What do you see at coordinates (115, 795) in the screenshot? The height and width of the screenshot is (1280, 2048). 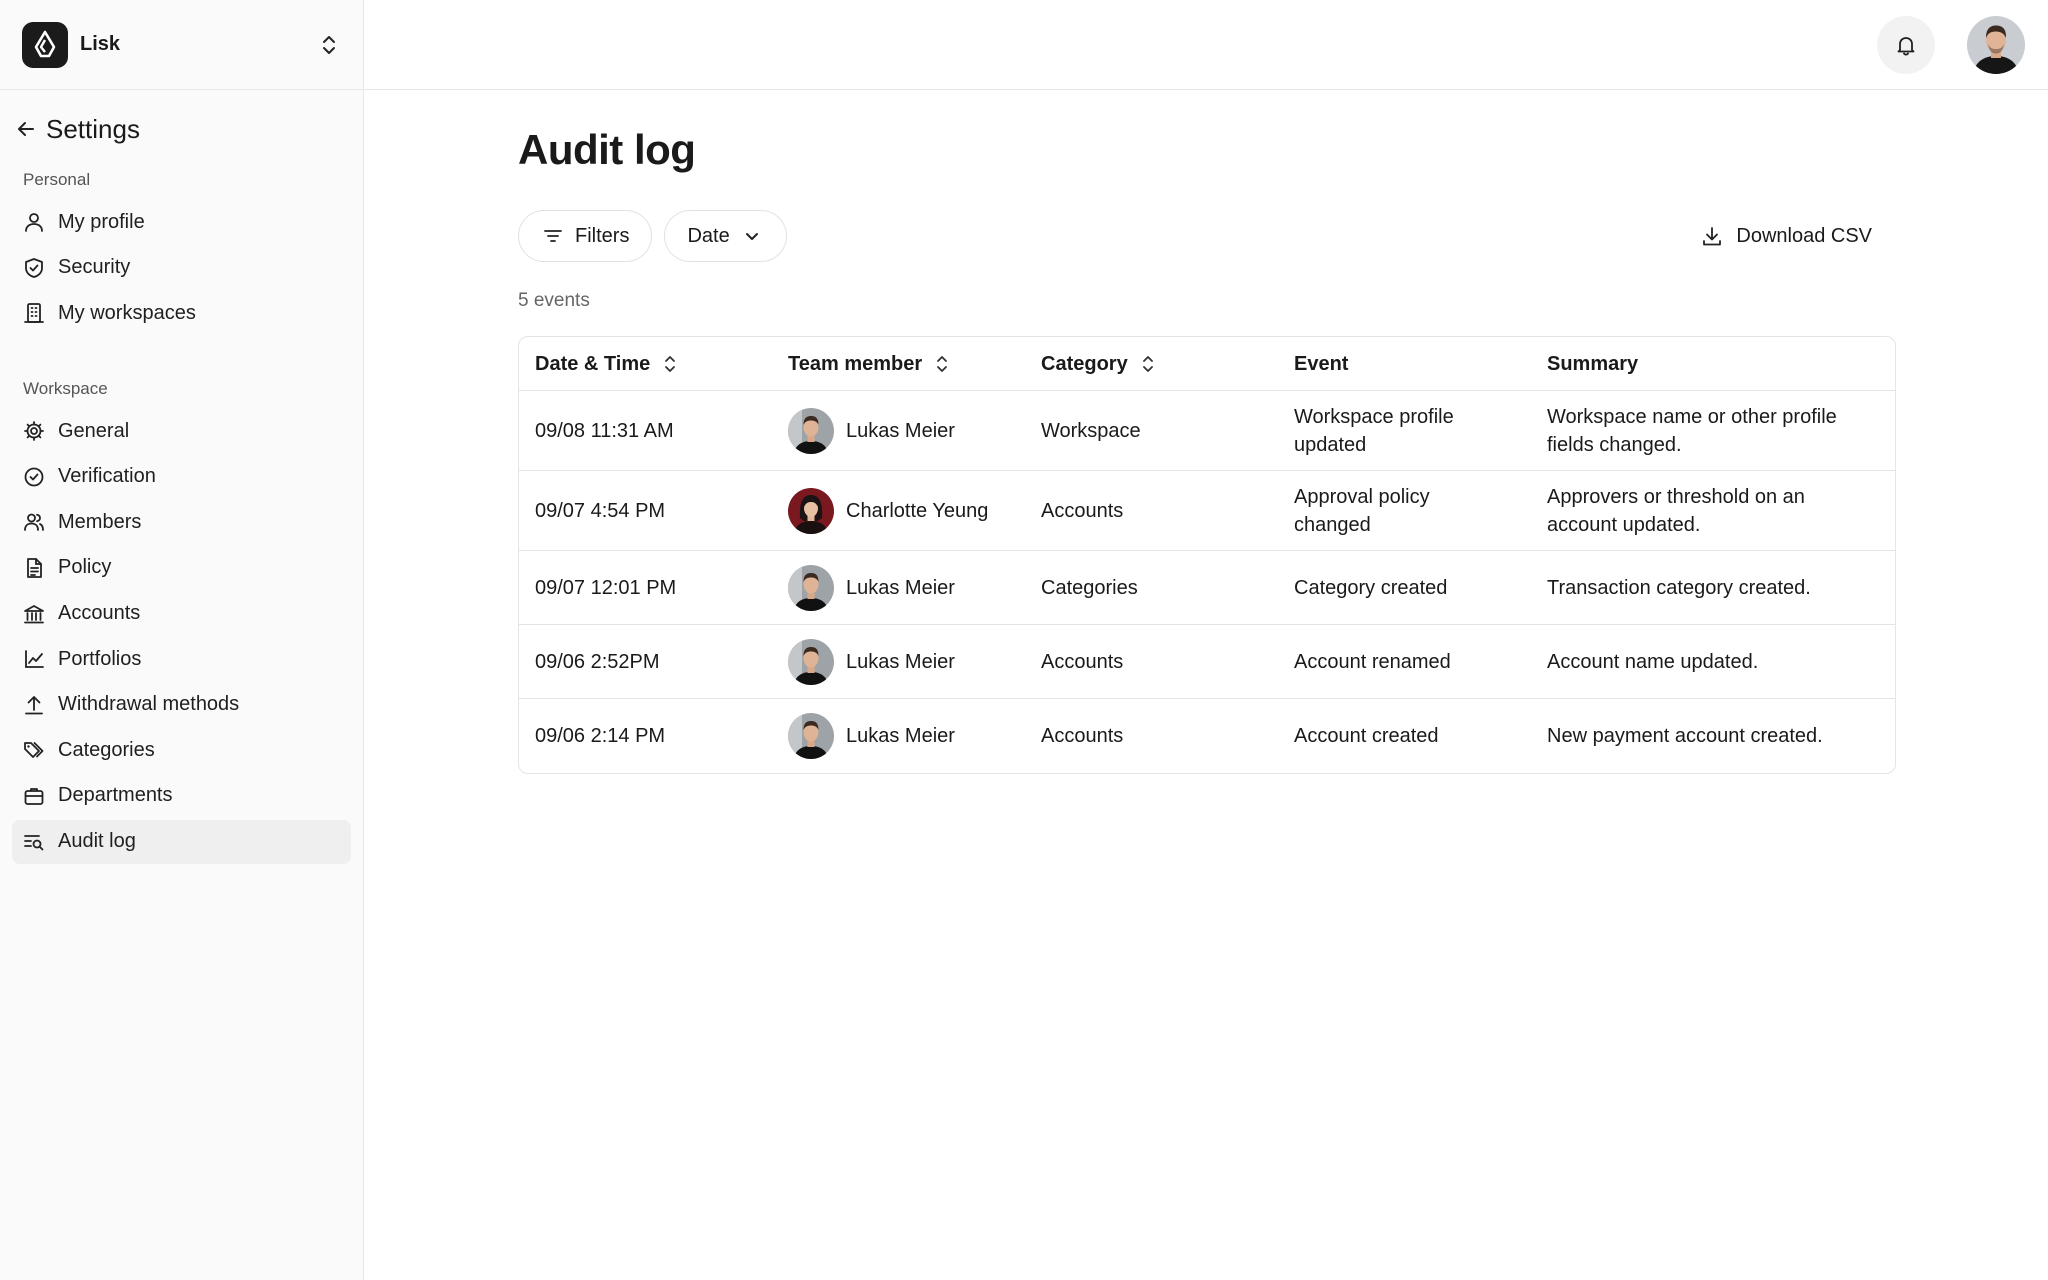 I see `sidebar-item-label: Departments` at bounding box center [115, 795].